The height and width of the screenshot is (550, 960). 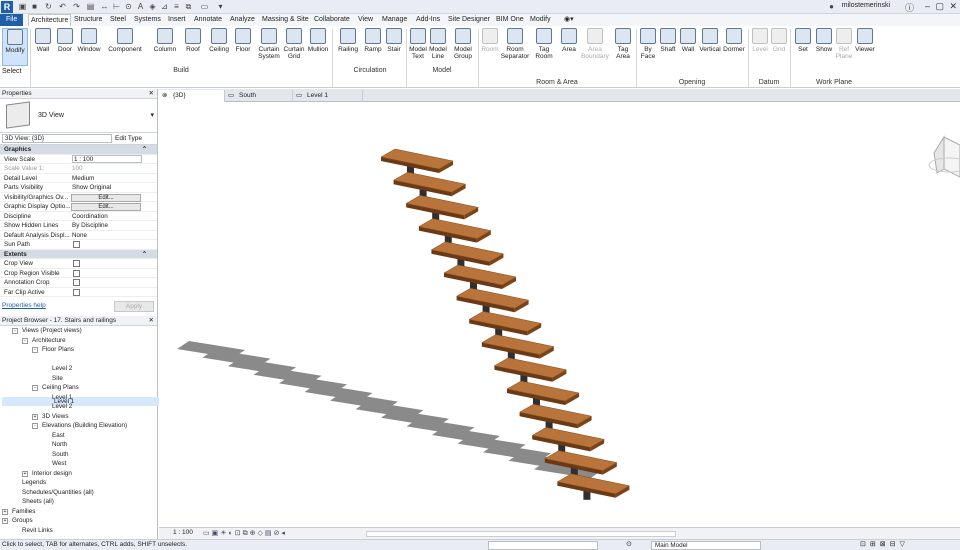 I want to click on tab-view: View, so click(x=365, y=20).